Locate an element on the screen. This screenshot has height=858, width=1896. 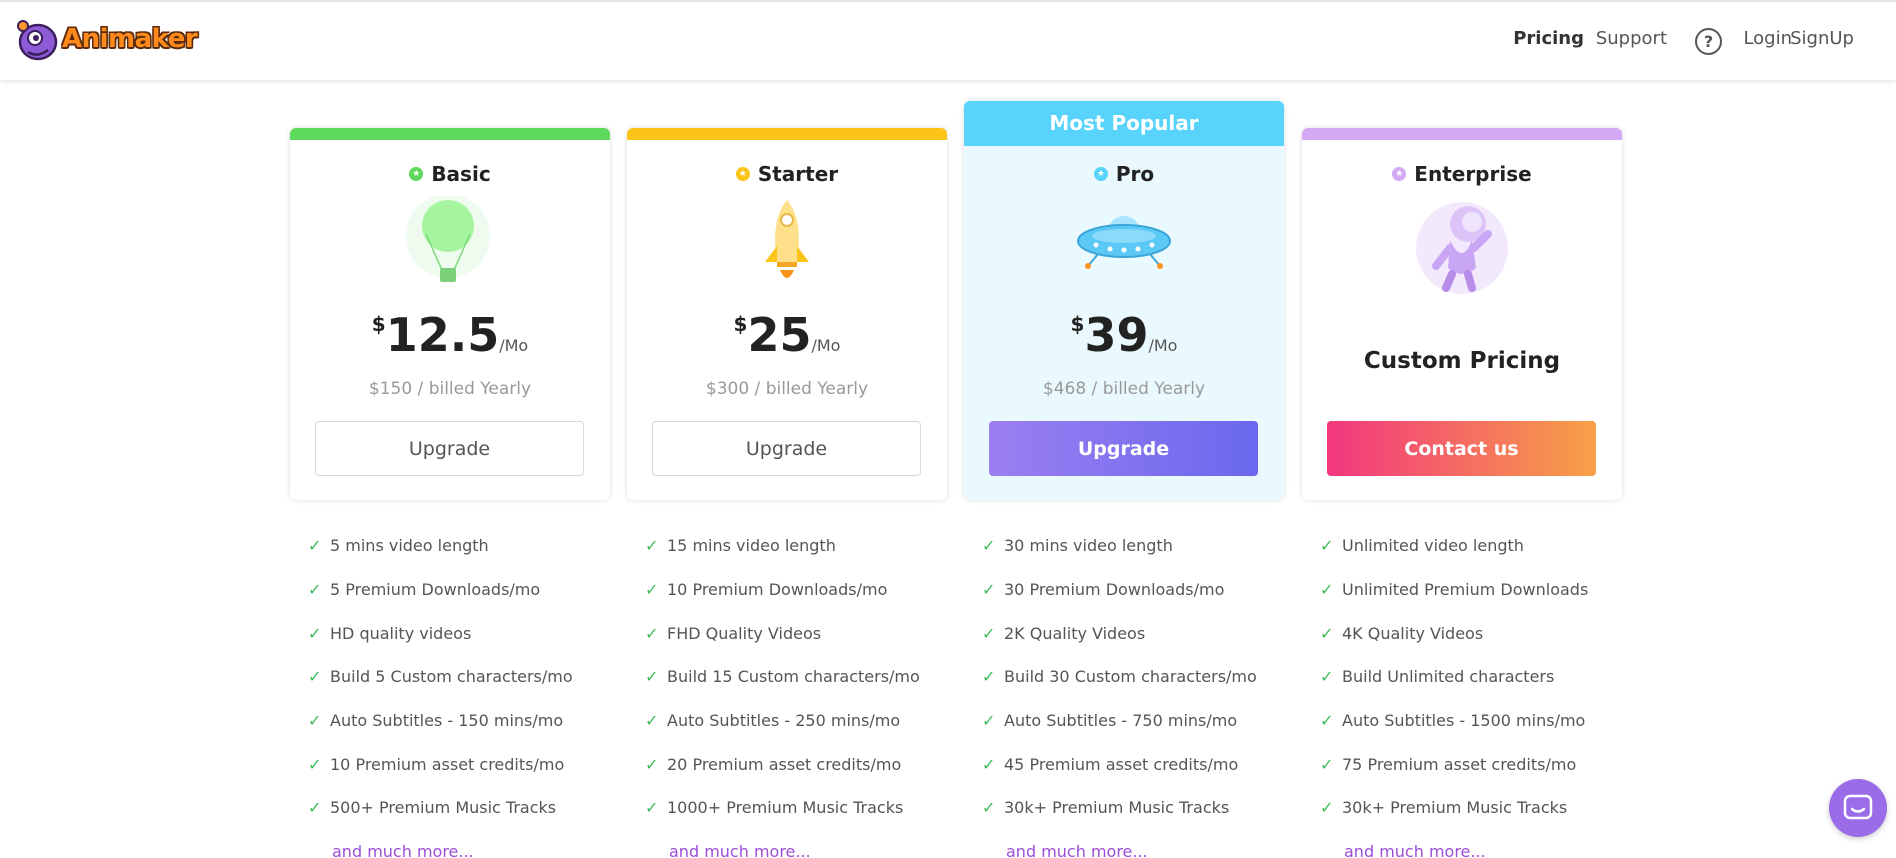
list-item: ✓ 5 Premium Downloads/mo is located at coordinates (450, 590).